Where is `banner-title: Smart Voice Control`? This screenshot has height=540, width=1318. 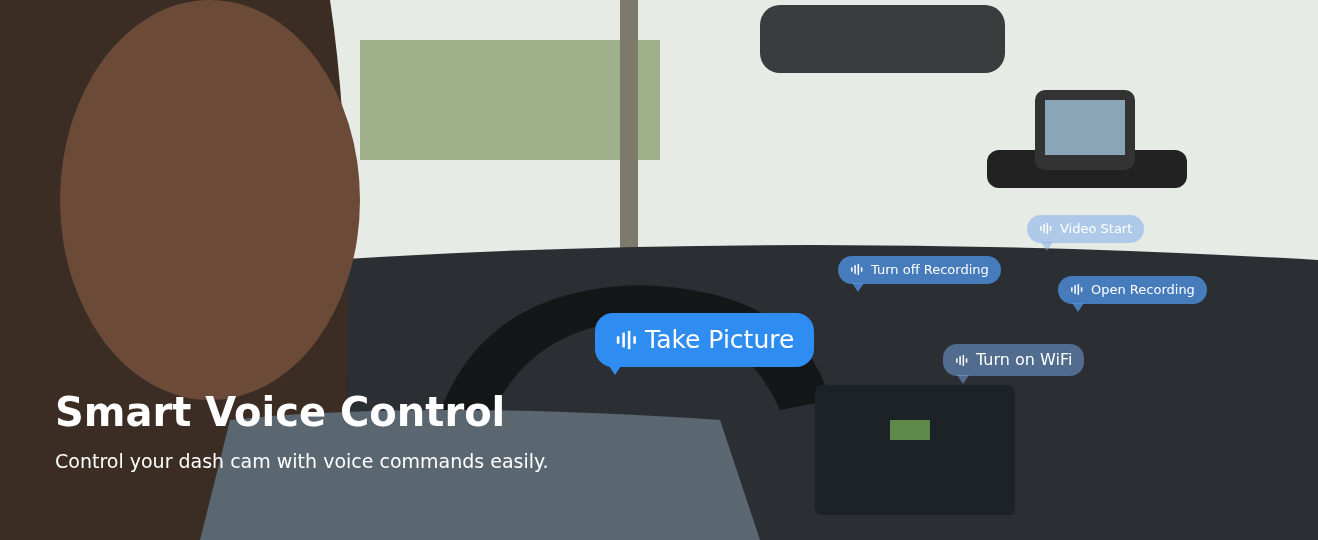 banner-title: Smart Voice Control is located at coordinates (280, 412).